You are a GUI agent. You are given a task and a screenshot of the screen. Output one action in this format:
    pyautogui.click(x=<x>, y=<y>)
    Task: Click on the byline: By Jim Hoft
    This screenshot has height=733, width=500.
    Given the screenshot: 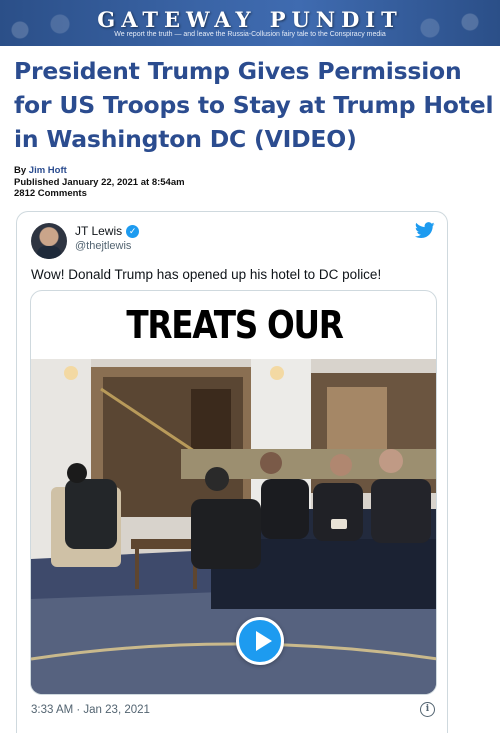 What is the action you would take?
    pyautogui.click(x=99, y=171)
    